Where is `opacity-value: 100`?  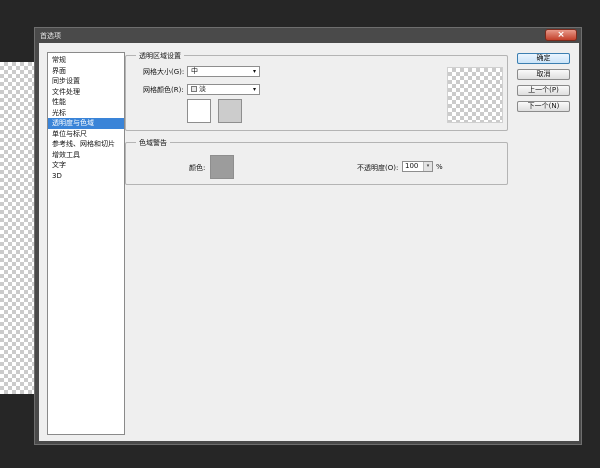
opacity-value: 100 is located at coordinates (412, 166).